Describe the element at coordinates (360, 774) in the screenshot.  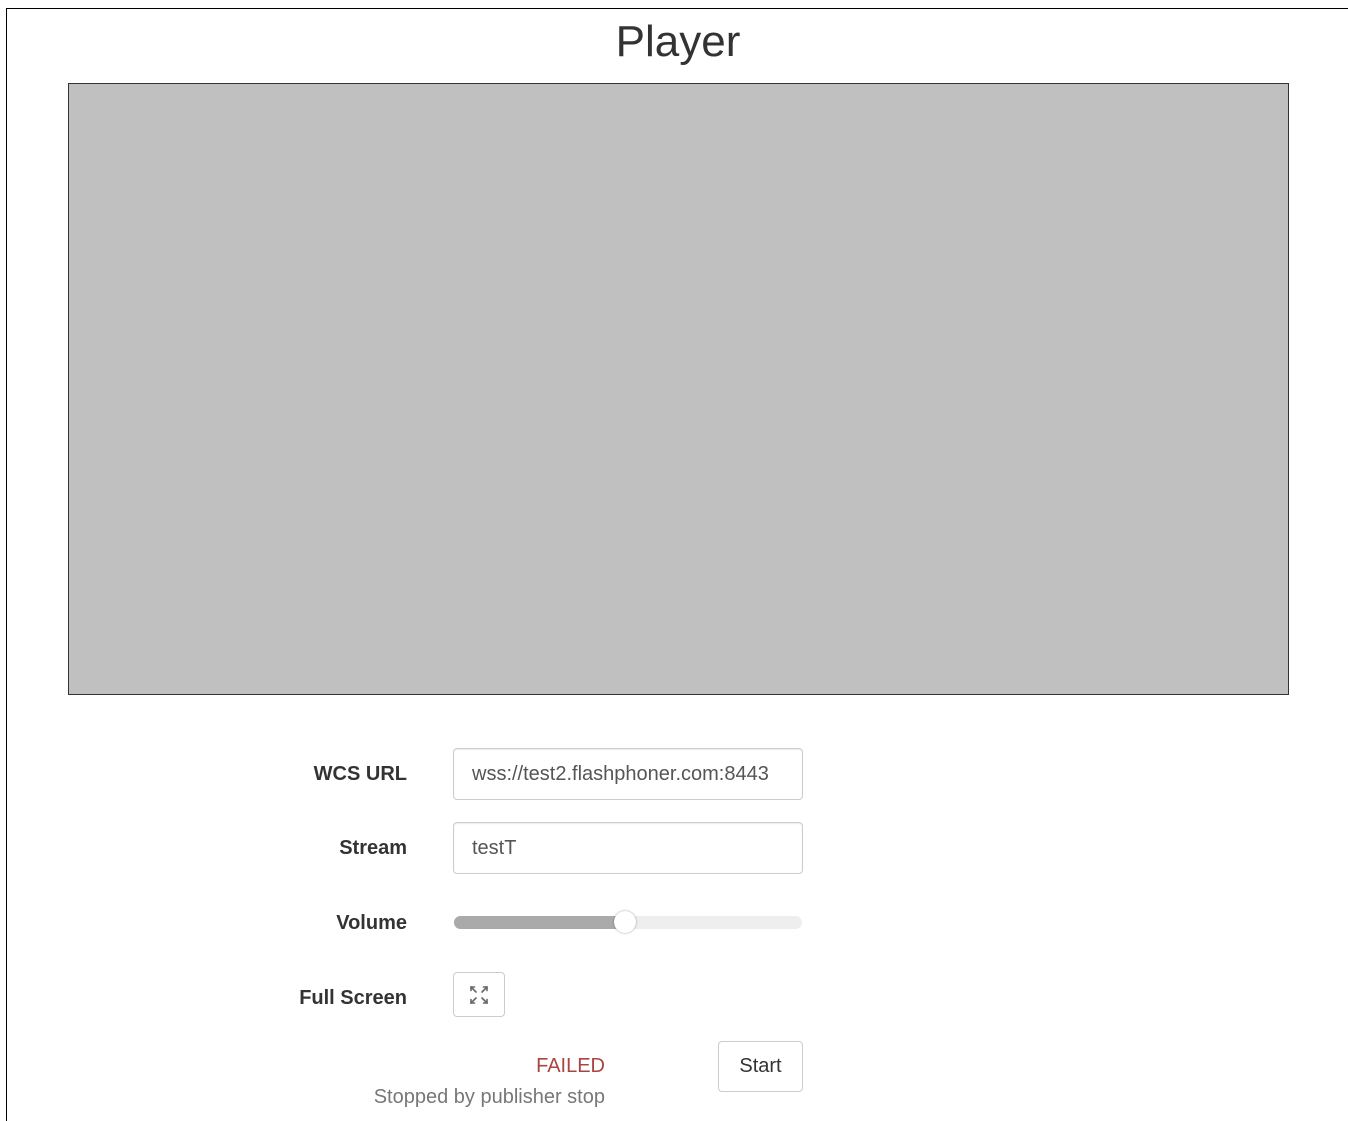
I see `wcs-url-label: WCS URL` at that location.